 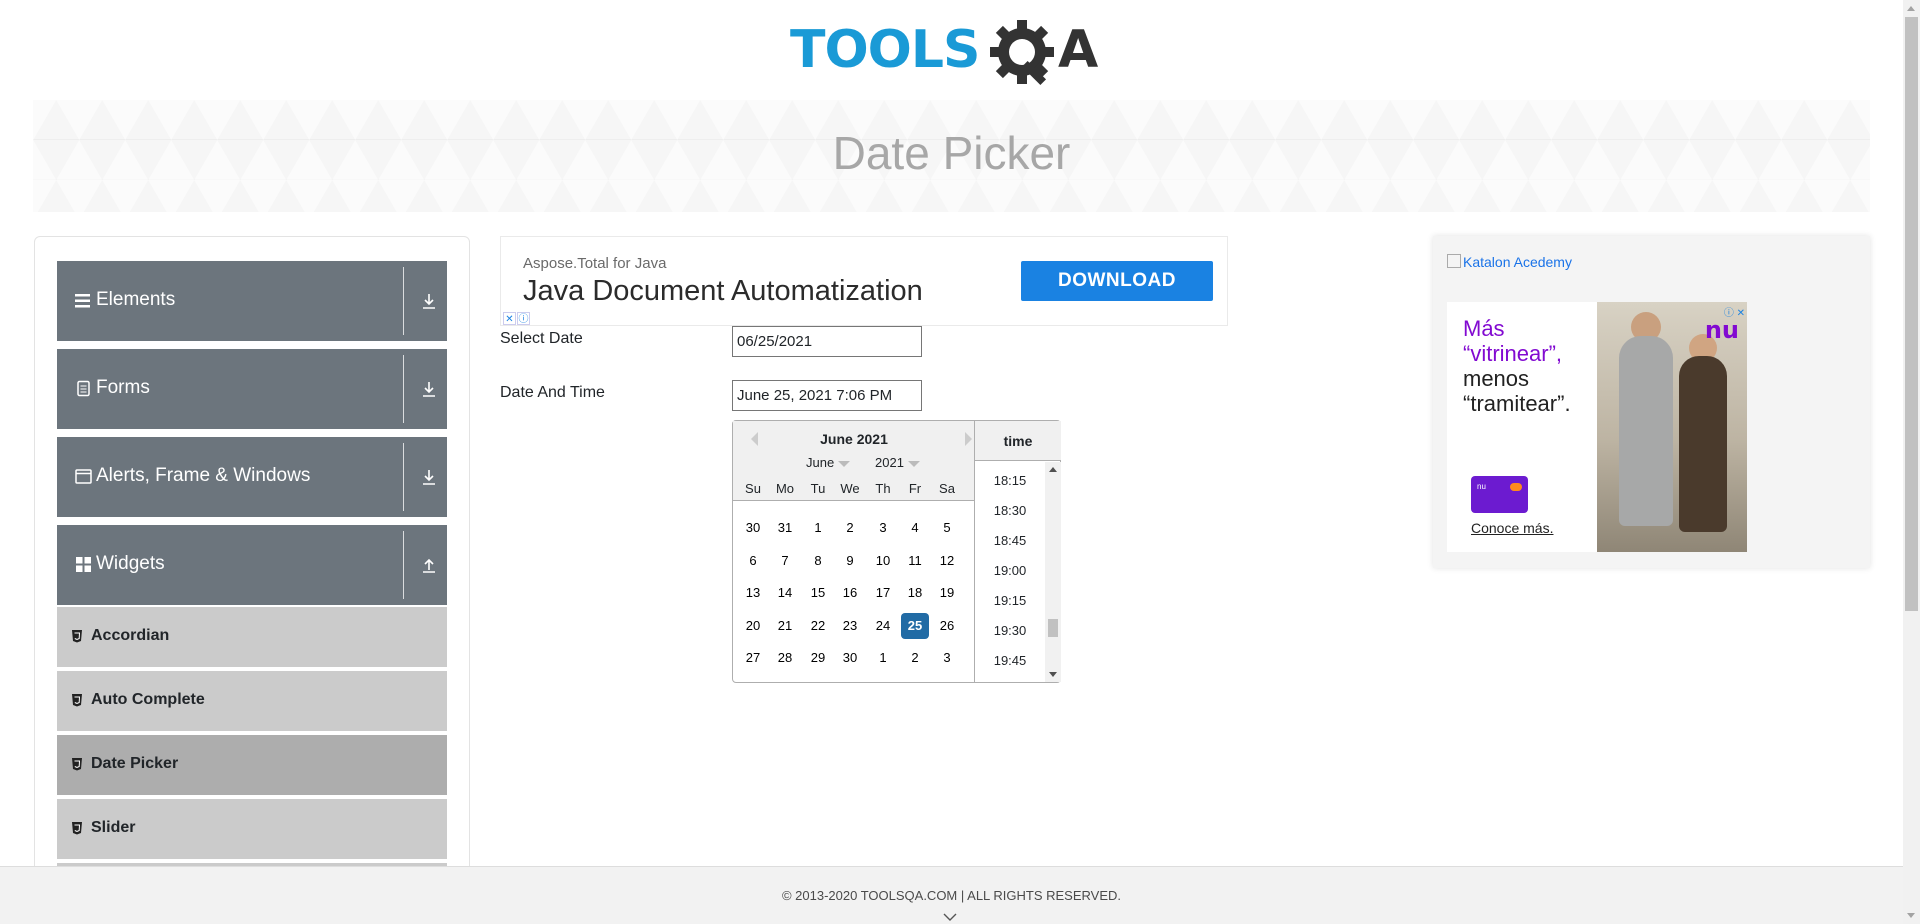 What do you see at coordinates (1010, 660) in the screenshot?
I see `time-option: 19:45` at bounding box center [1010, 660].